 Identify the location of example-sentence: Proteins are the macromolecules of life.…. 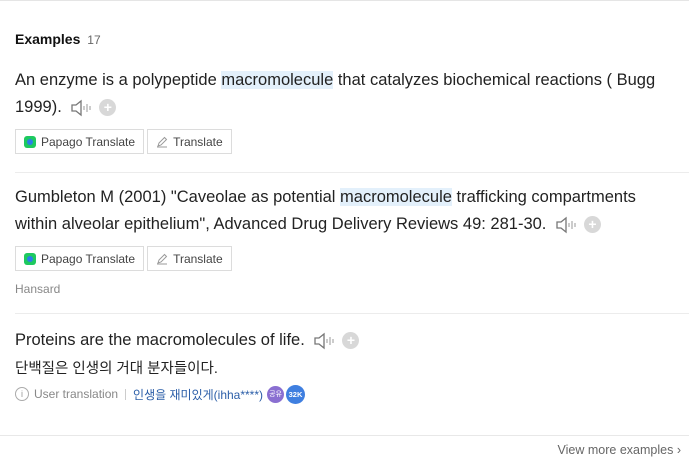
(347, 340).